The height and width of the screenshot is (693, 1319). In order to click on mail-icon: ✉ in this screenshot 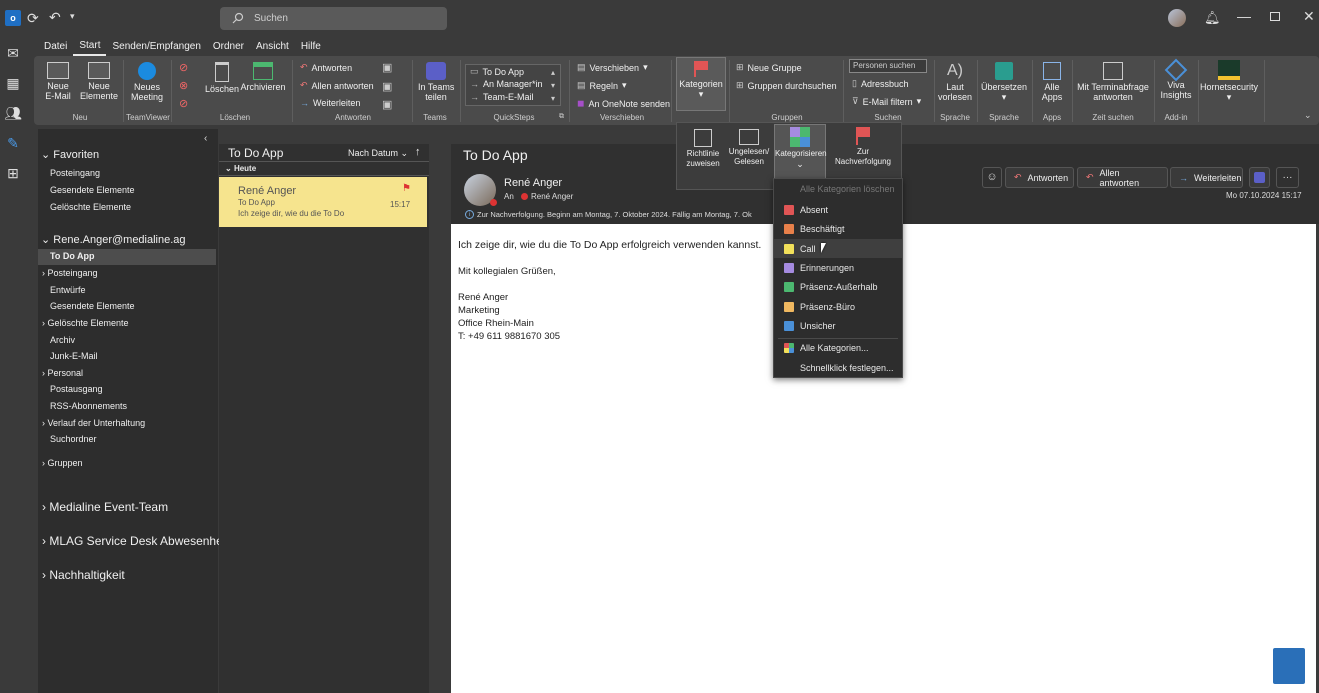, I will do `click(13, 53)`.